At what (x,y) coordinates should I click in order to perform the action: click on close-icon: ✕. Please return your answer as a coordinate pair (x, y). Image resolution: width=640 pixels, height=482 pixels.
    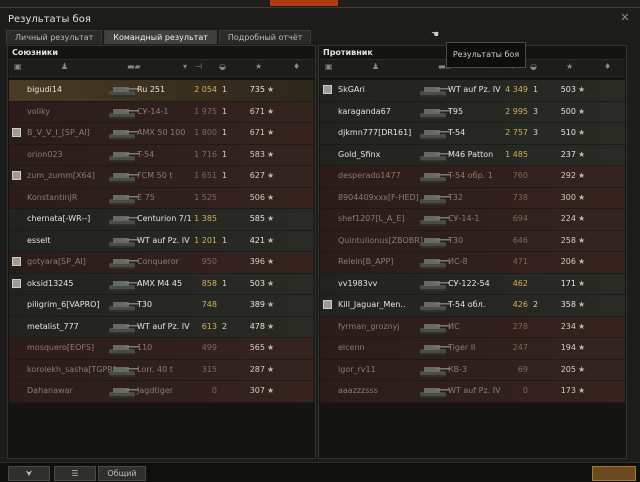
    Looking at the image, I should click on (625, 18).